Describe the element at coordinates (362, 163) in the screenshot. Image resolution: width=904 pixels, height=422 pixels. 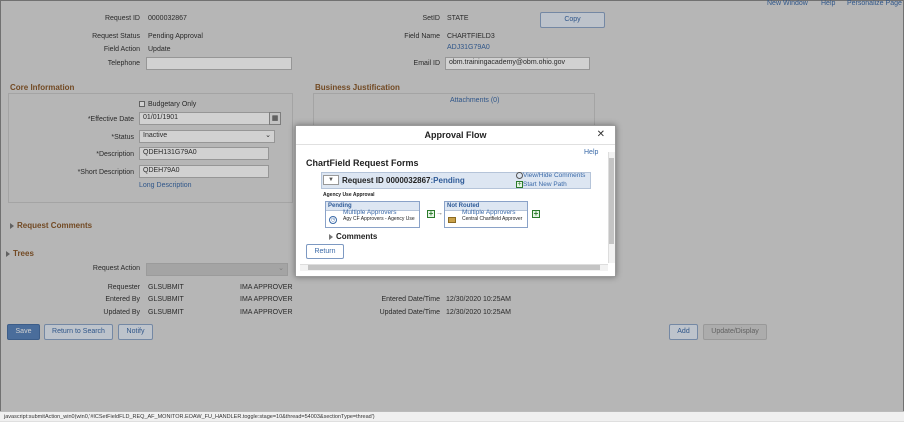
I see `chartfield-request-forms-heading: ChartField Request Forms` at that location.